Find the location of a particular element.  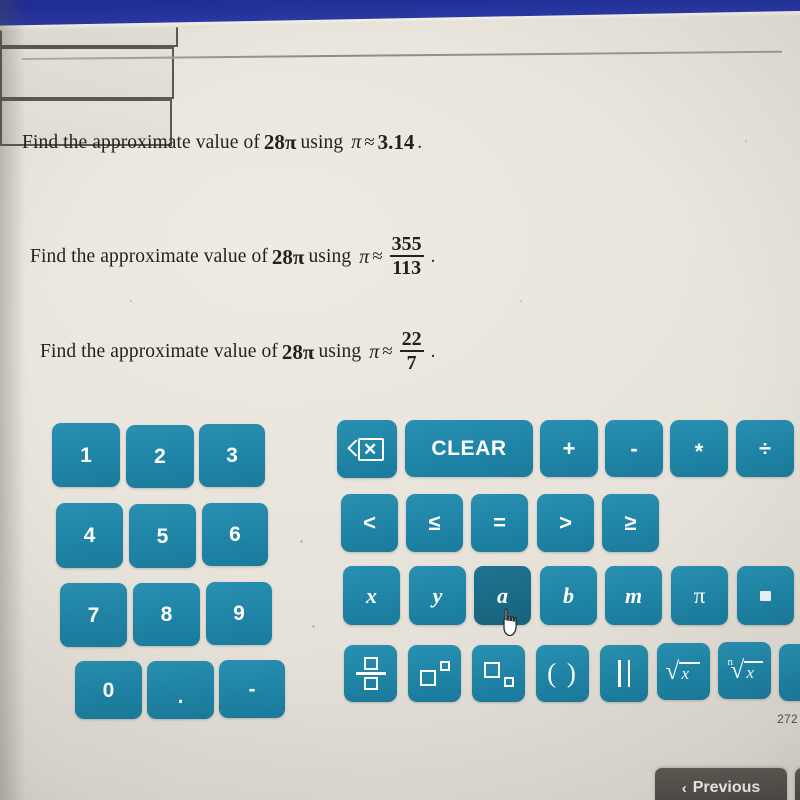

backspace-icon: ✕ is located at coordinates (365, 449).